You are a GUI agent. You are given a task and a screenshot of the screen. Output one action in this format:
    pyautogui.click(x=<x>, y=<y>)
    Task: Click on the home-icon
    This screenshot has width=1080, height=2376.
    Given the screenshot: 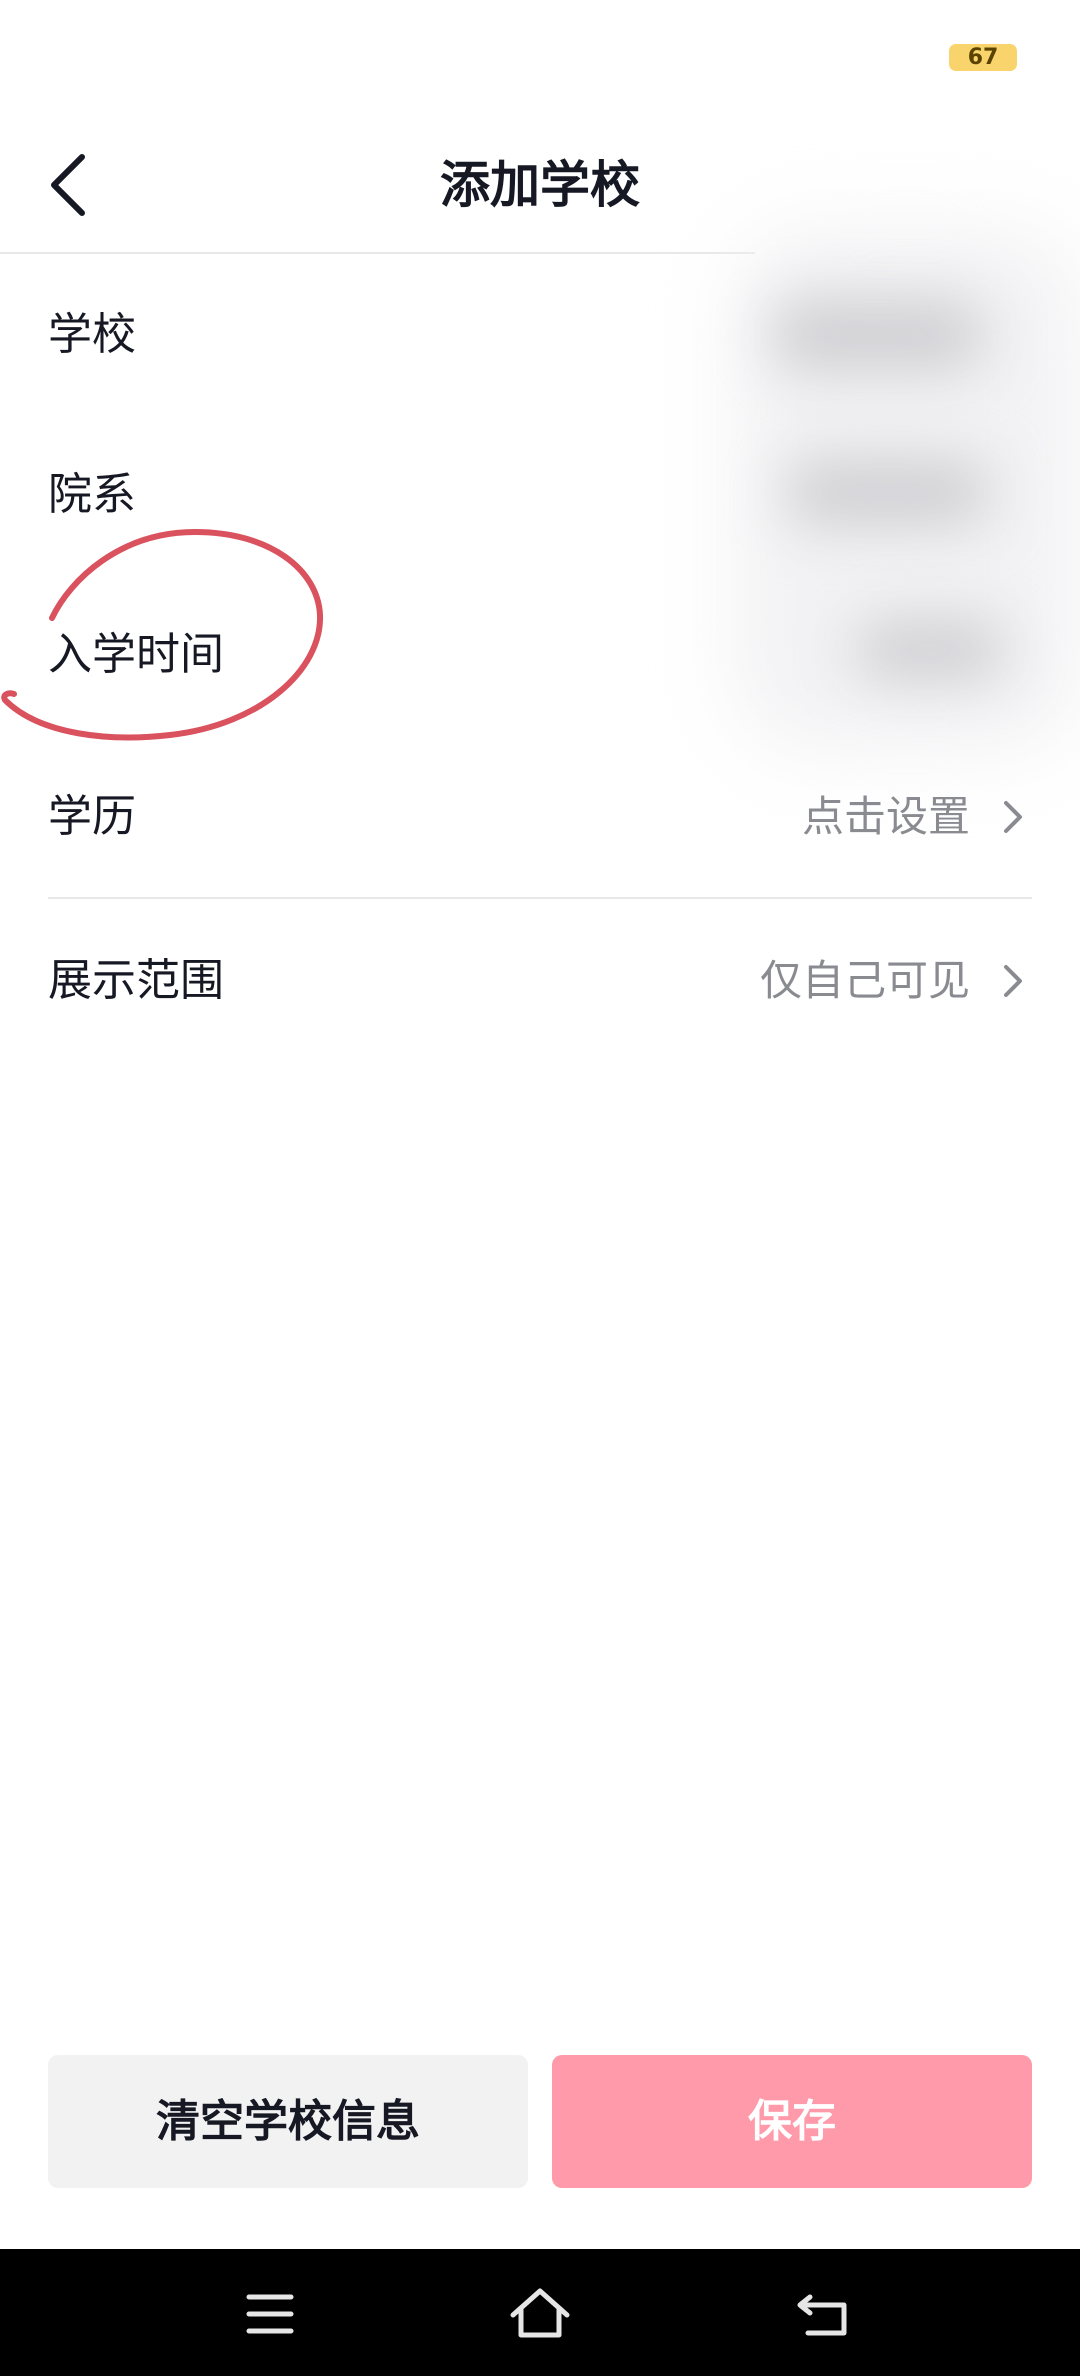 What is the action you would take?
    pyautogui.click(x=540, y=2313)
    